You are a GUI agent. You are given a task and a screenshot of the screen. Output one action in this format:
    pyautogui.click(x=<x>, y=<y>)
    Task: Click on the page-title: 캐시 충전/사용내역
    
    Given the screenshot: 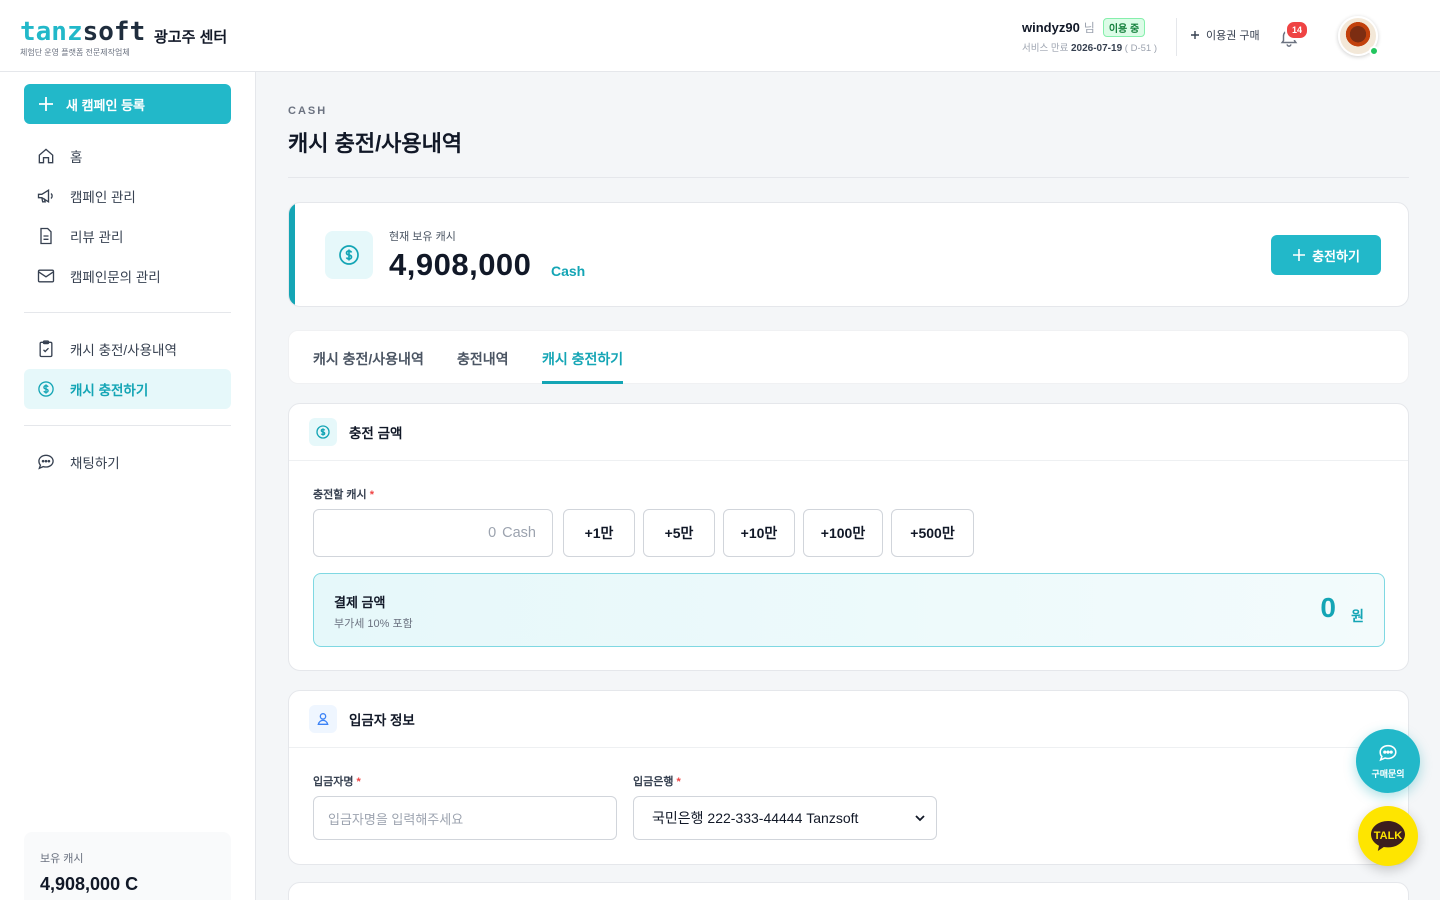 What is the action you would take?
    pyautogui.click(x=375, y=143)
    